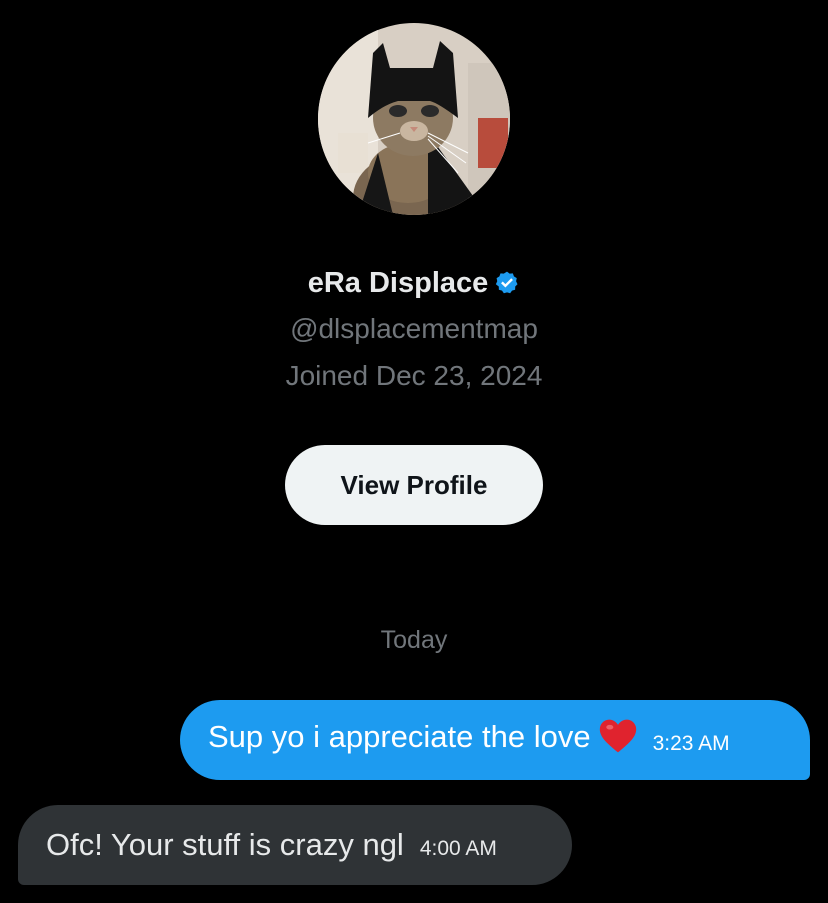  What do you see at coordinates (414, 640) in the screenshot?
I see `date-divider: Today` at bounding box center [414, 640].